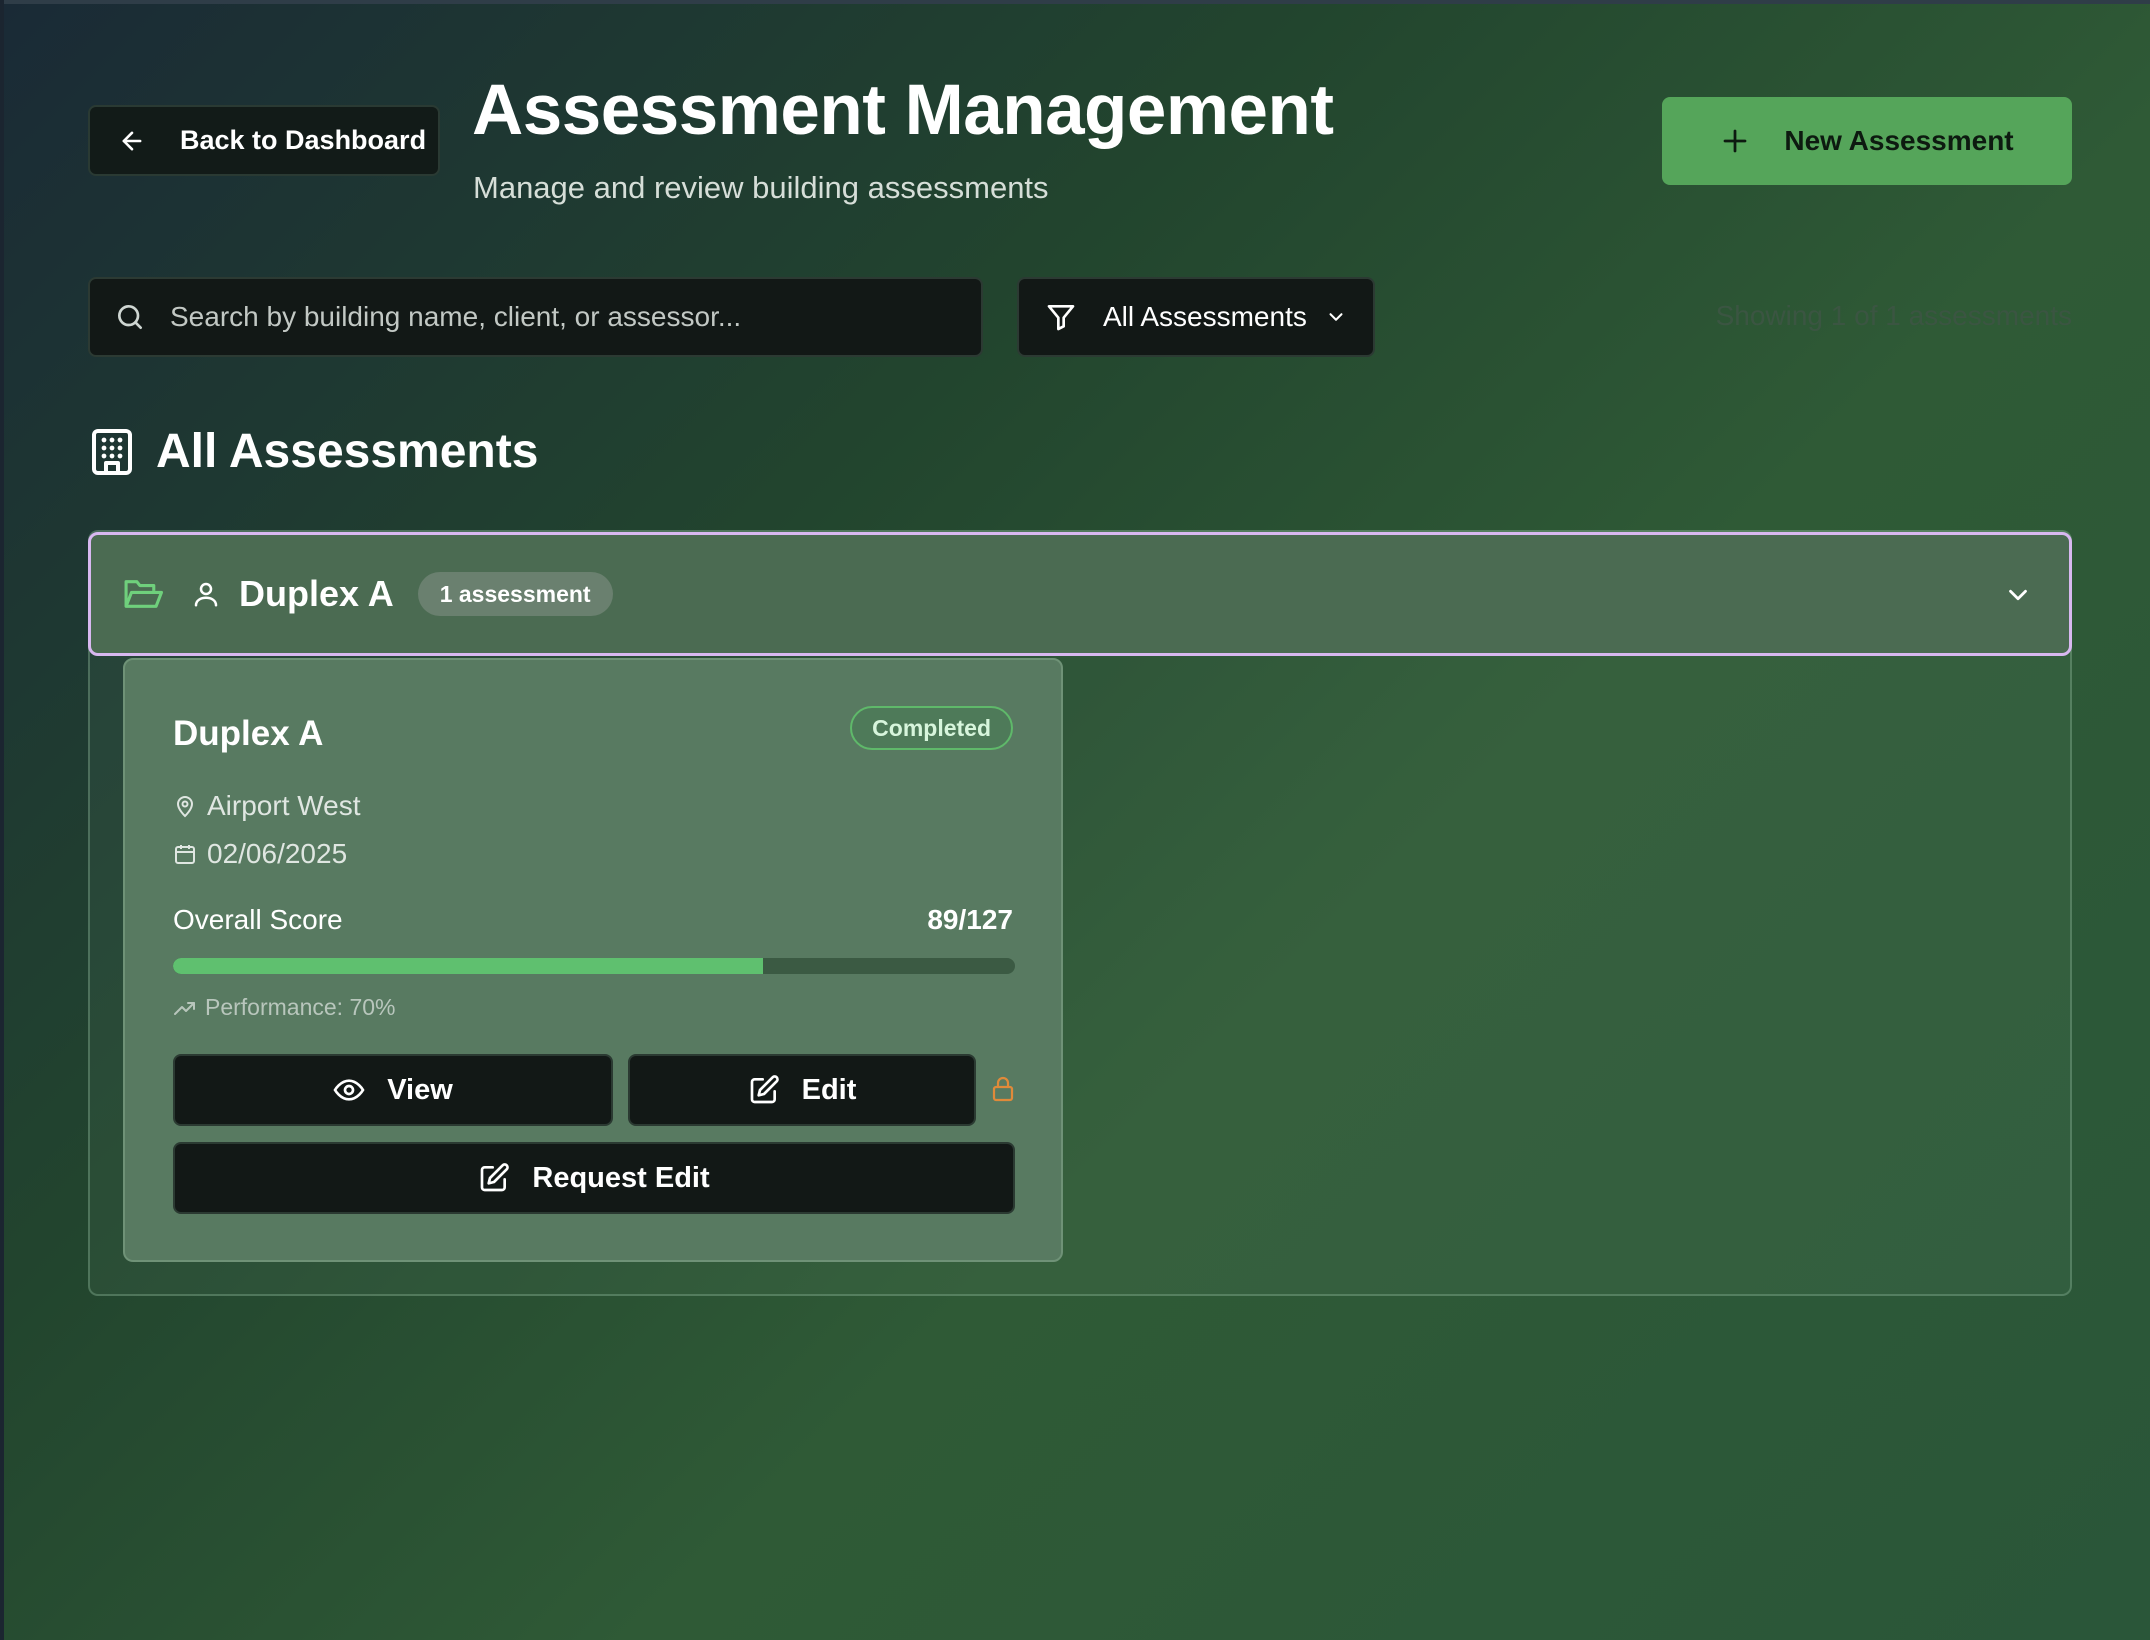  What do you see at coordinates (560, 317) in the screenshot?
I see `search-input` at bounding box center [560, 317].